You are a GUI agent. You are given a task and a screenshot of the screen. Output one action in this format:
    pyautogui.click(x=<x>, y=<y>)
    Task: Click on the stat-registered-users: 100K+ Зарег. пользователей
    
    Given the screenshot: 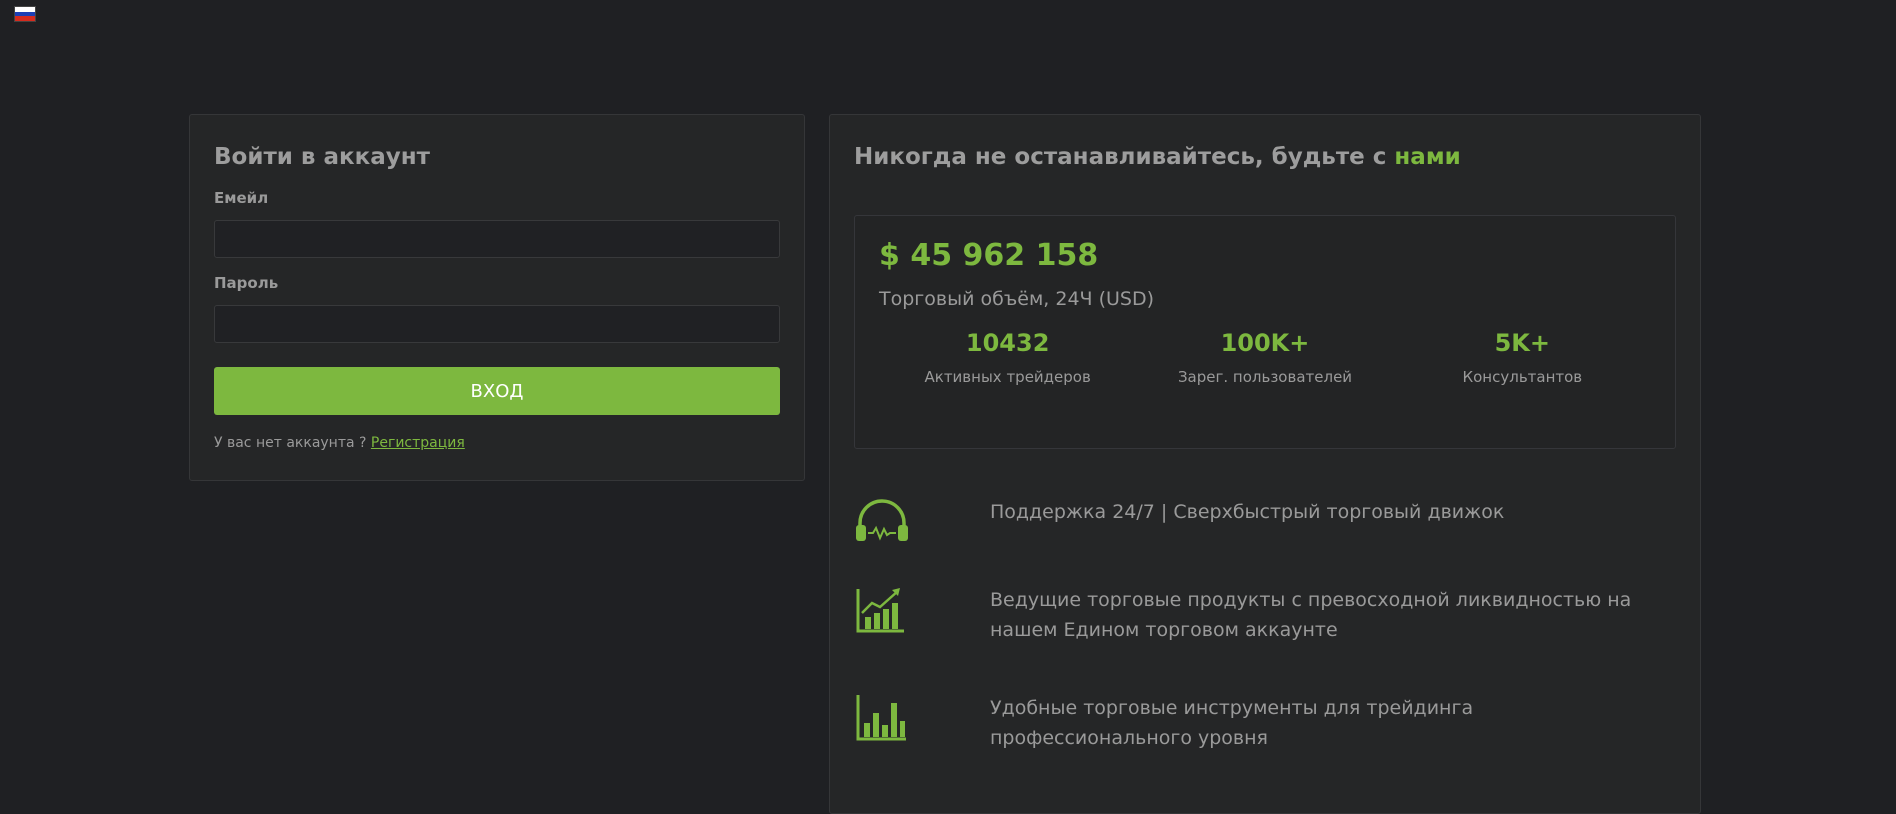 What is the action you would take?
    pyautogui.click(x=1264, y=357)
    